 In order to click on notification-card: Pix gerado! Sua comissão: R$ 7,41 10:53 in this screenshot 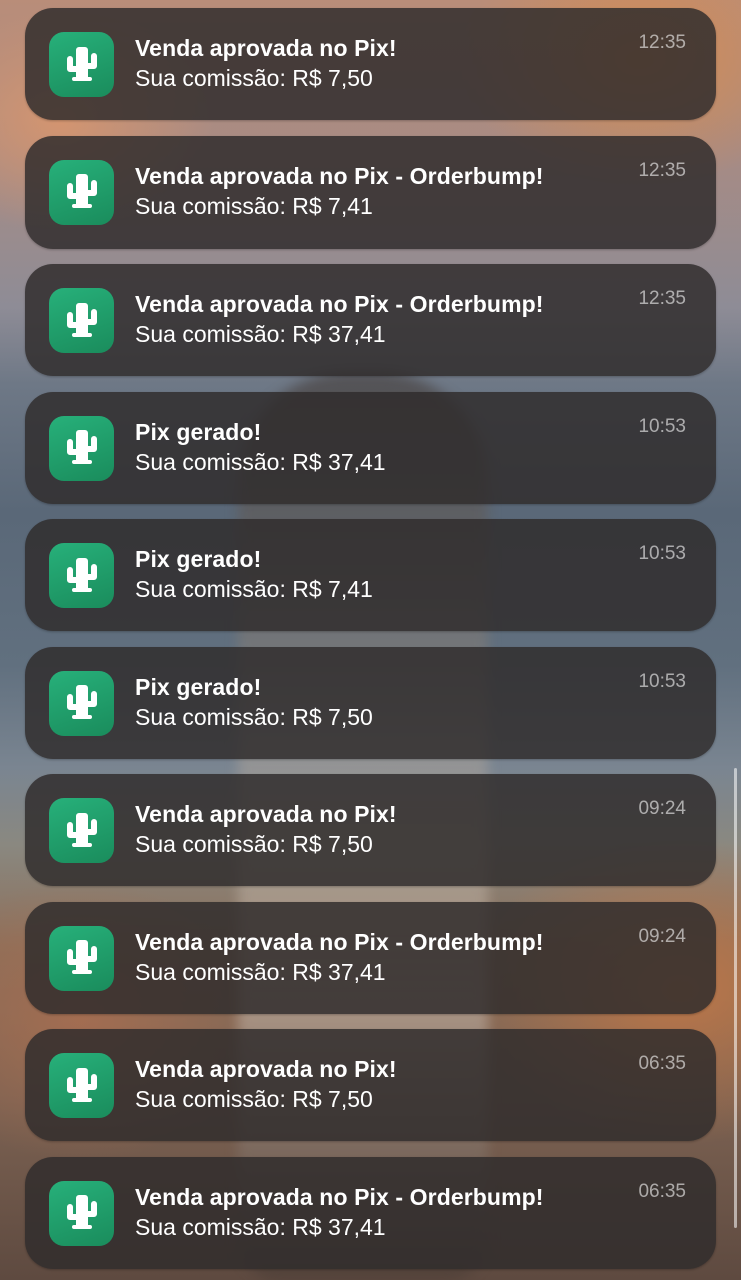, I will do `click(370, 575)`.